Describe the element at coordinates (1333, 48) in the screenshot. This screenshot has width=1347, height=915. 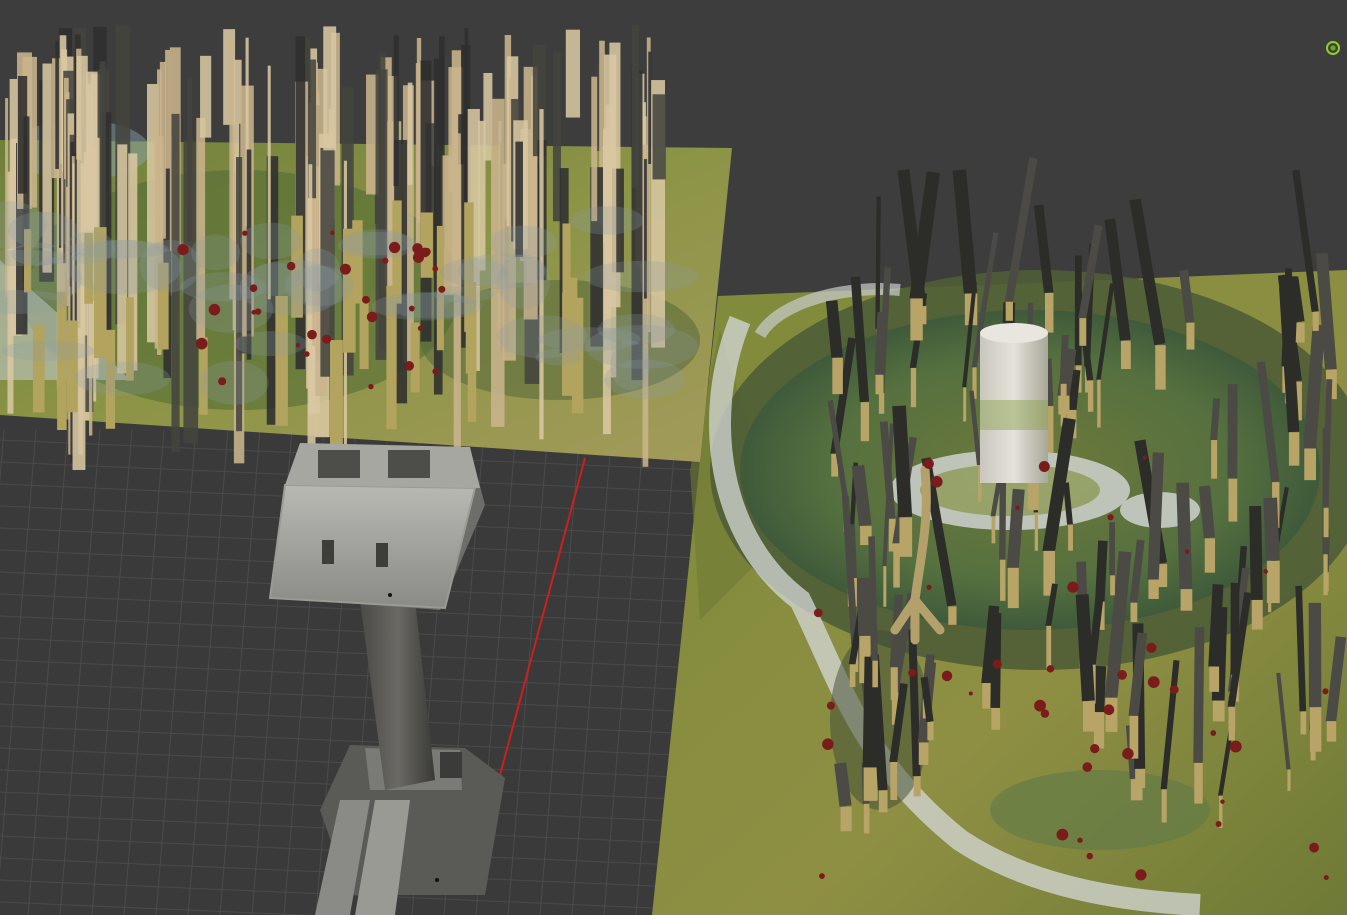
I see `view-gizmo-icon` at that location.